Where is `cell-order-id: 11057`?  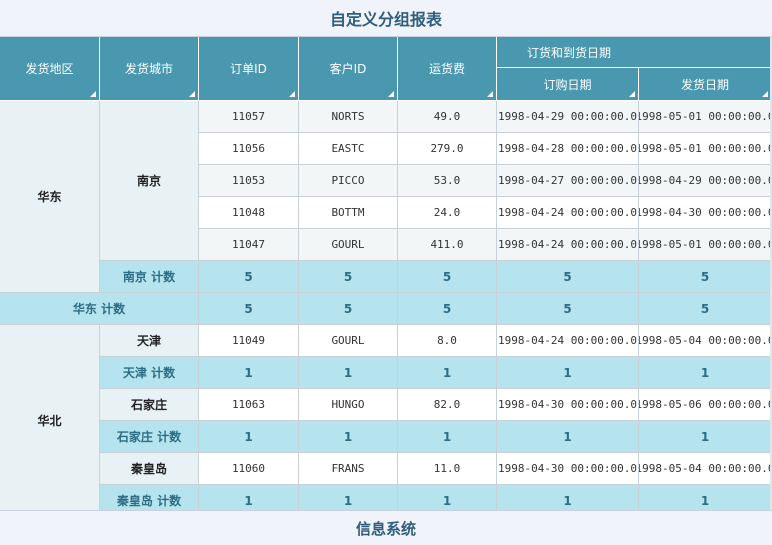
cell-order-id: 11057 is located at coordinates (249, 117).